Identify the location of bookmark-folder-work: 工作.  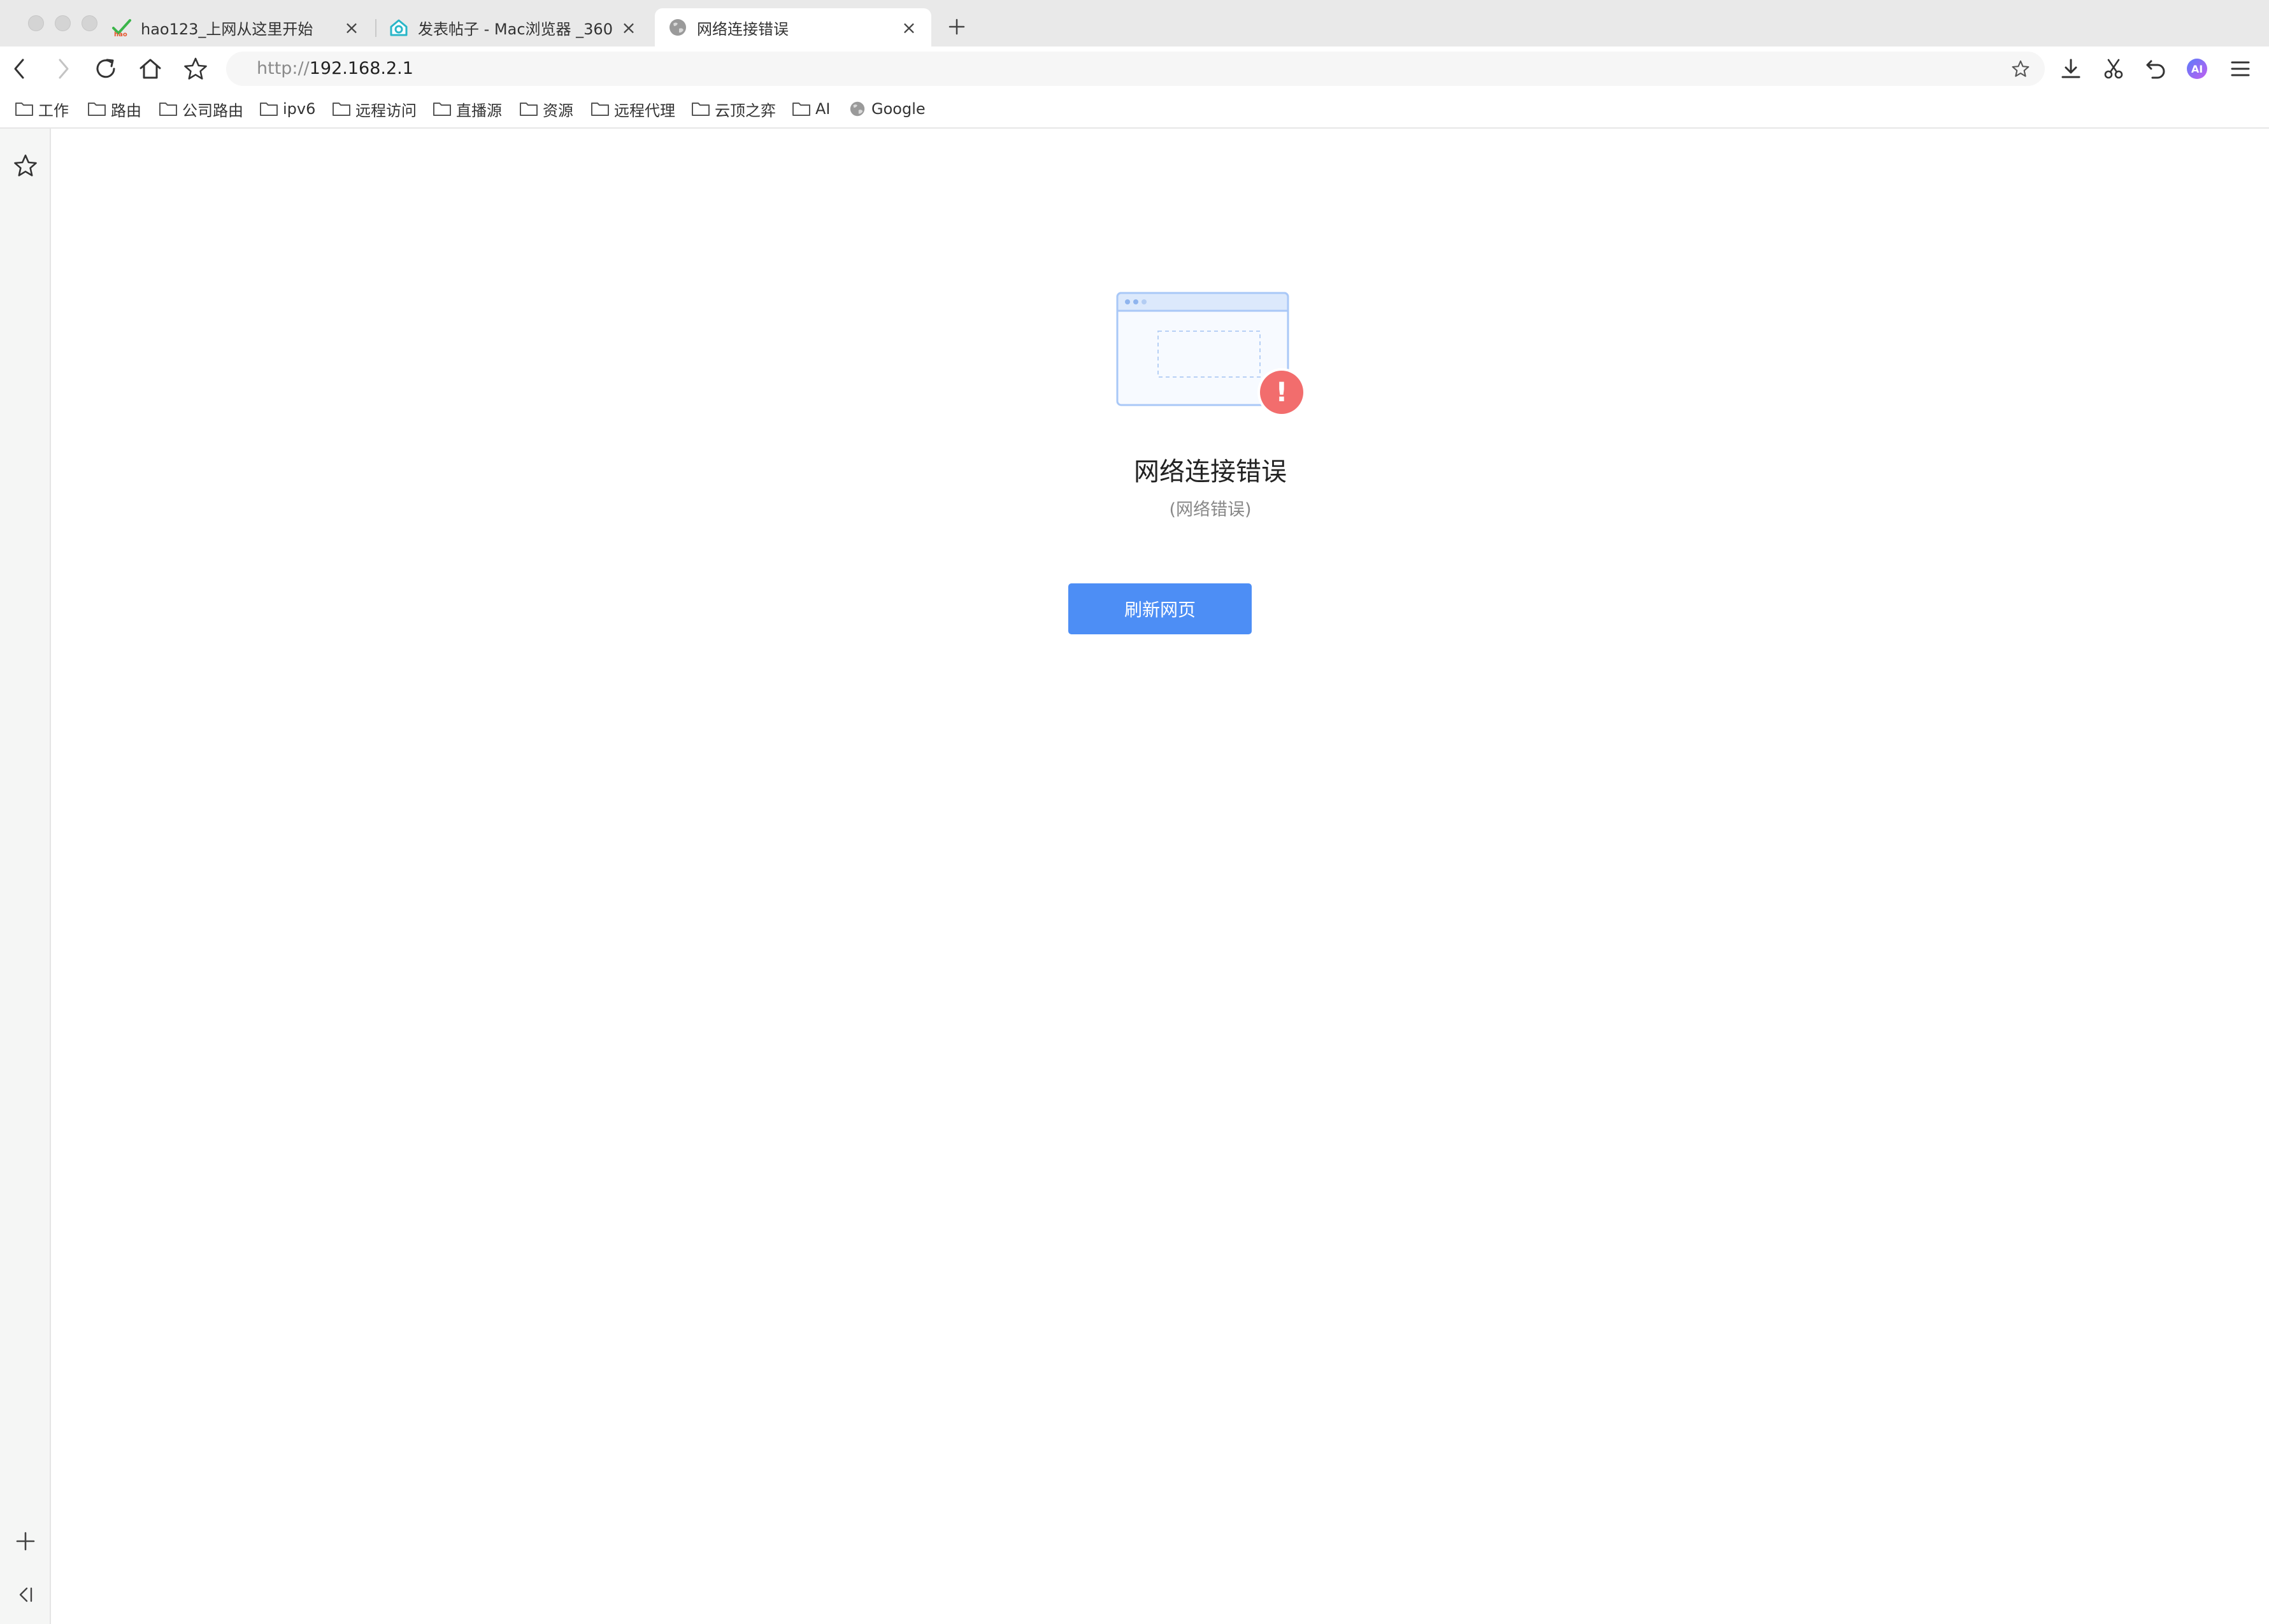
(41, 108).